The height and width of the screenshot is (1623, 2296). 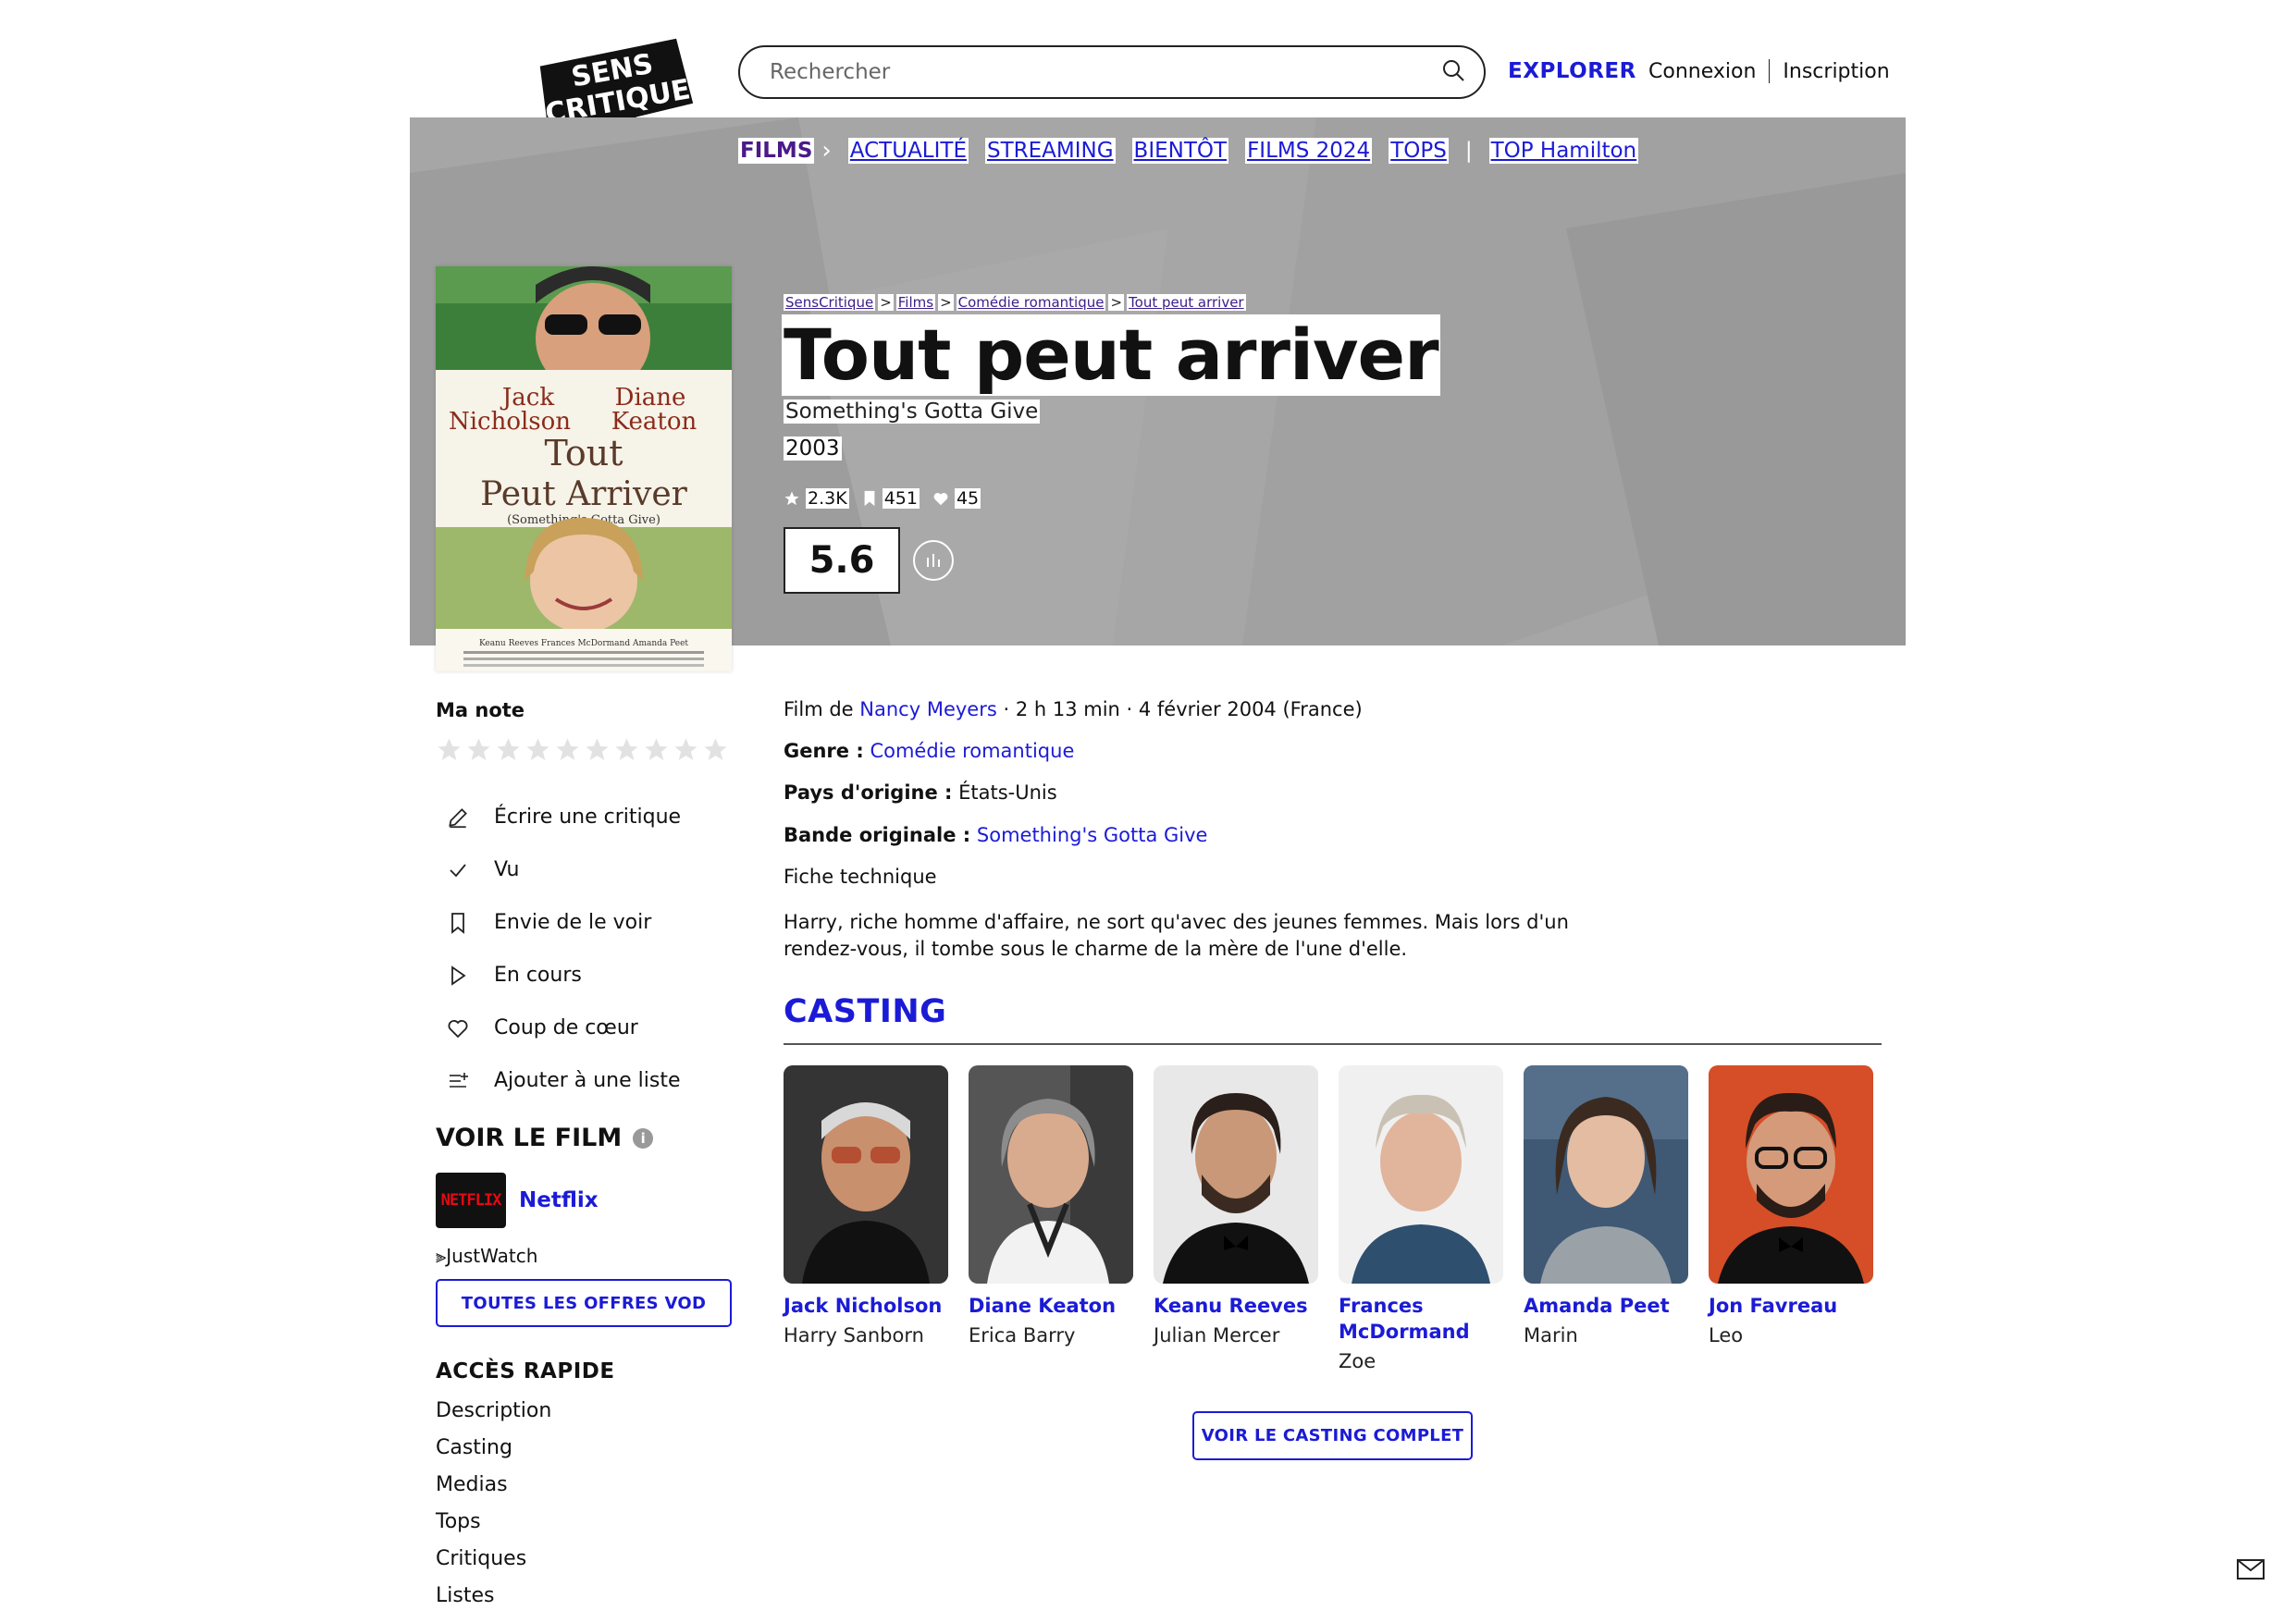 What do you see at coordinates (1092, 835) in the screenshot?
I see `soundtrack-link: Something's Gotta Give` at bounding box center [1092, 835].